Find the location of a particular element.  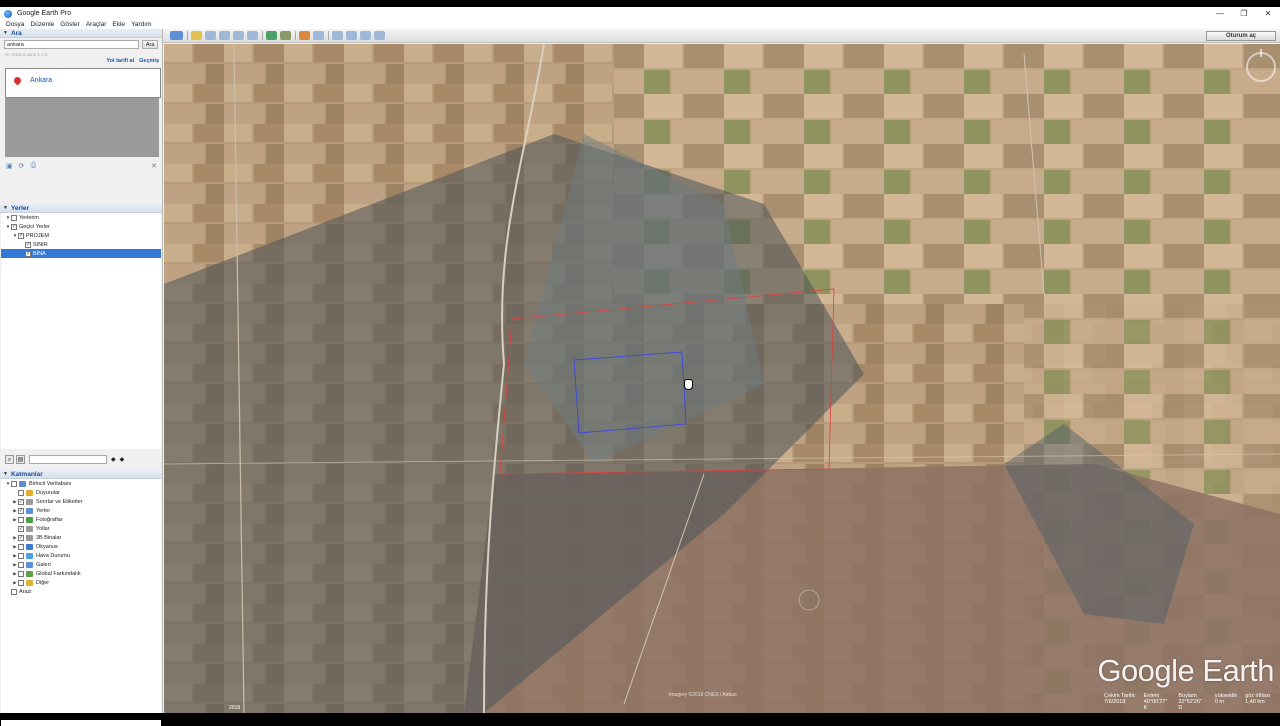

maximize-button: ❐ is located at coordinates (1244, 13).